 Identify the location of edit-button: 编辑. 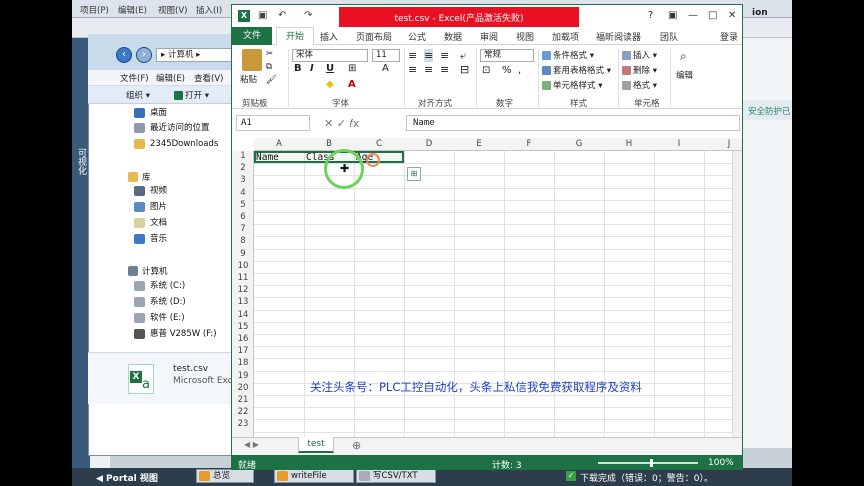
(684, 75).